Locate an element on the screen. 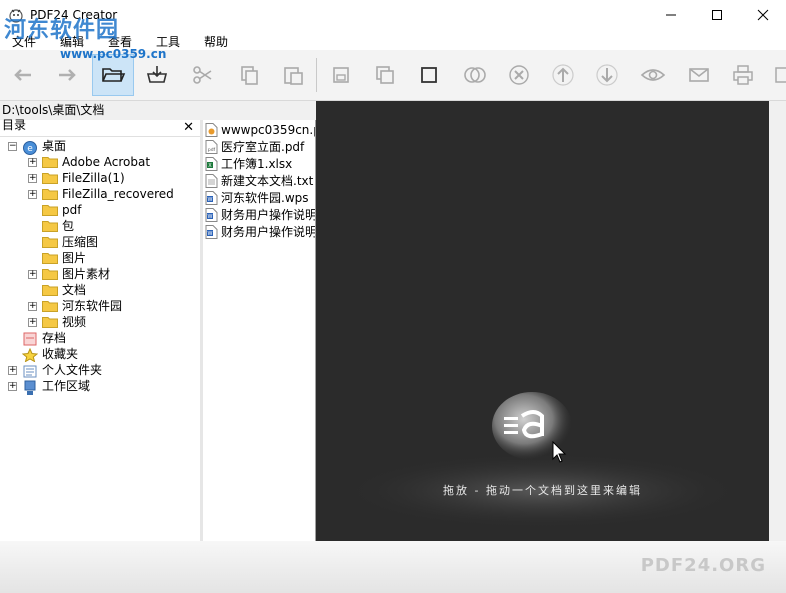 This screenshot has width=786, height=593. page-button is located at coordinates (429, 75).